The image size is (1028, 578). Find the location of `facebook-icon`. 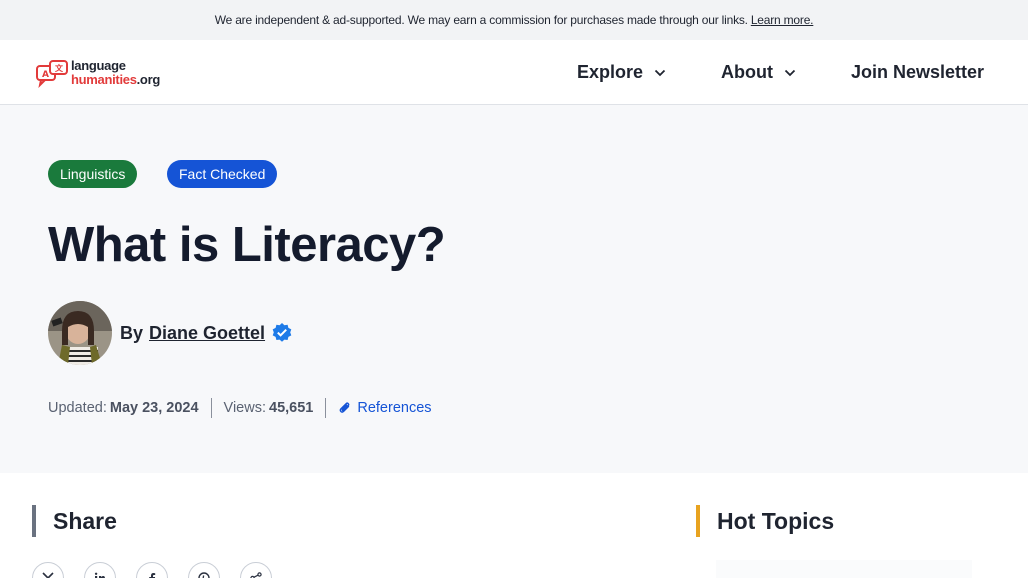

facebook-icon is located at coordinates (152, 575).